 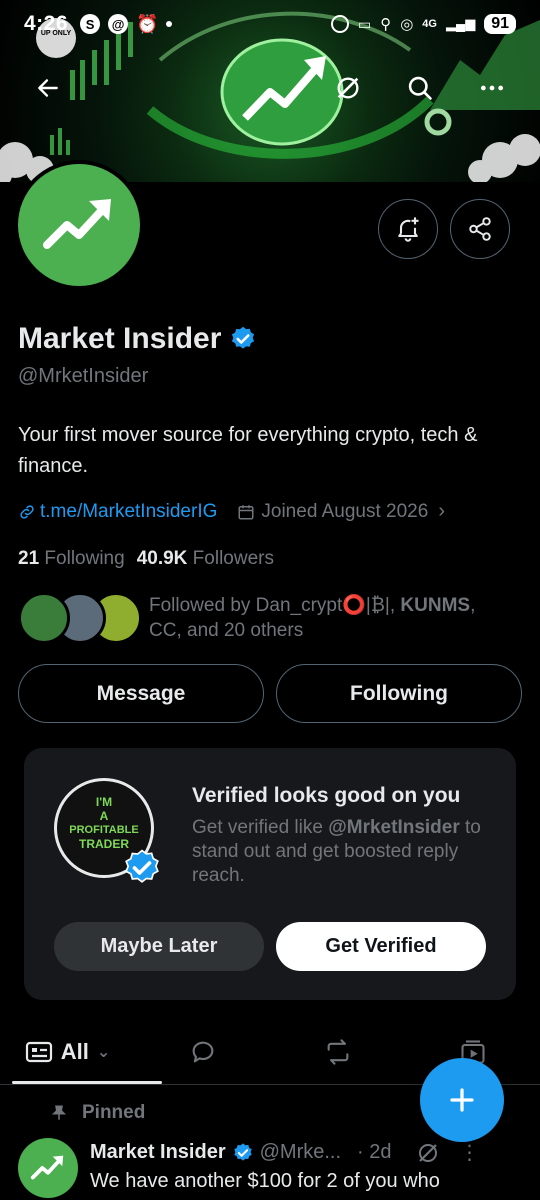 What do you see at coordinates (44, 618) in the screenshot?
I see `follower-avatar` at bounding box center [44, 618].